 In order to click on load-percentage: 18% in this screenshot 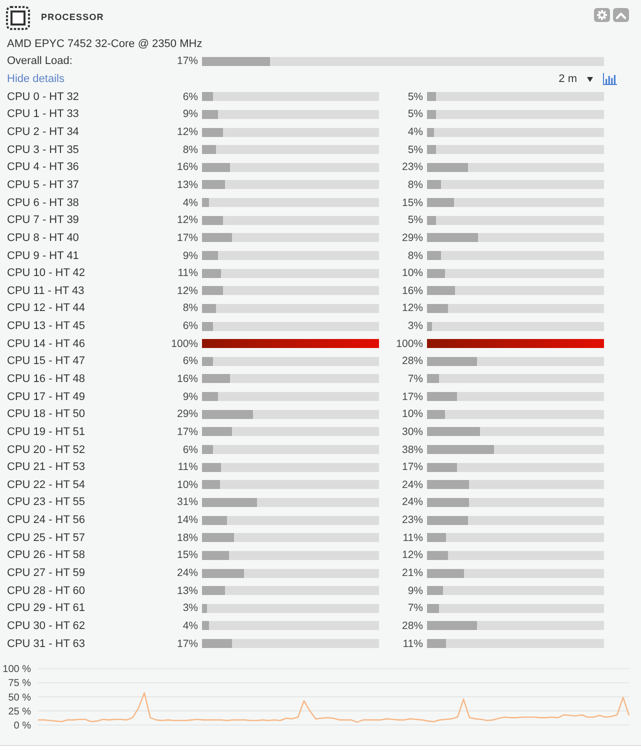, I will do `click(187, 538)`.